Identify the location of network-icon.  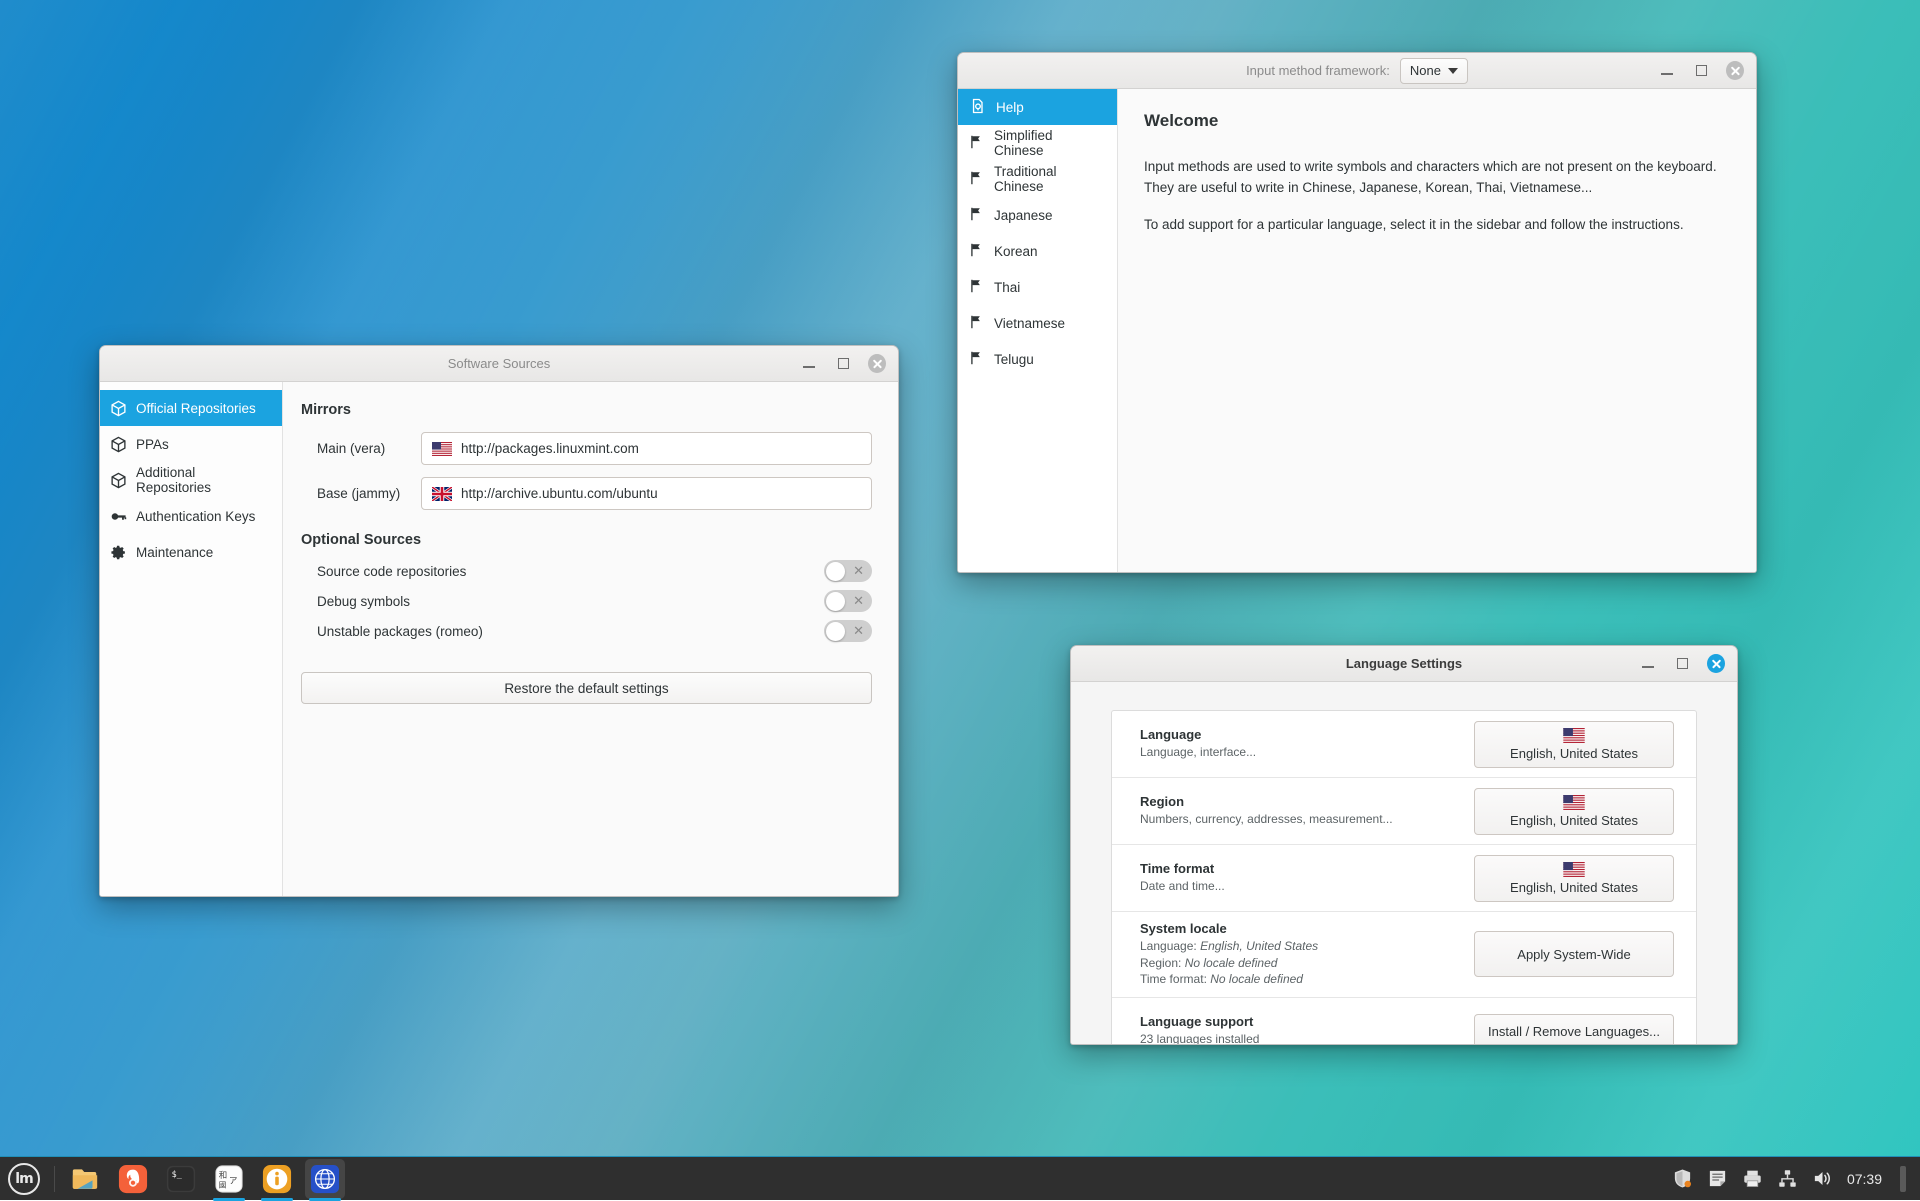
(1787, 1178).